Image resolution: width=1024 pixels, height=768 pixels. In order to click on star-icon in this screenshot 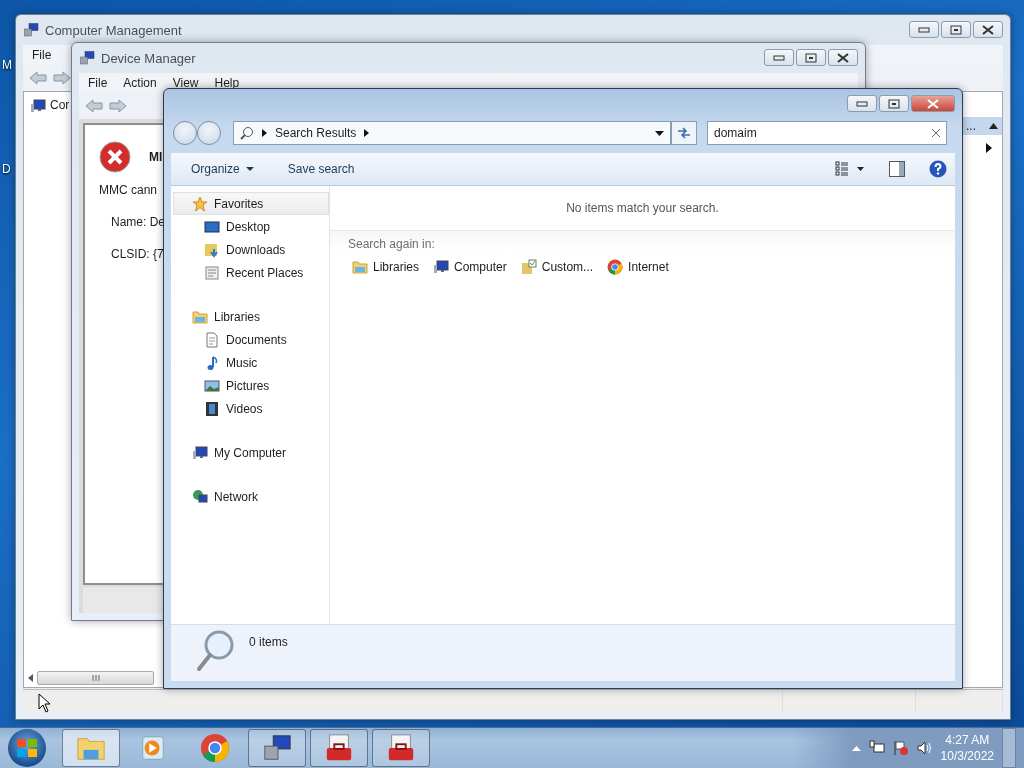, I will do `click(200, 203)`.